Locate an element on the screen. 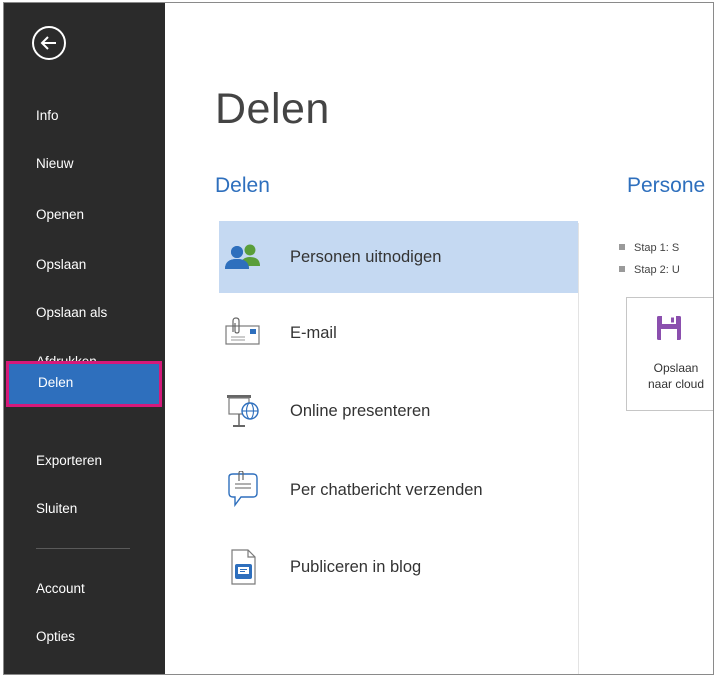  option-publish-blog: Publiceren in blog is located at coordinates (398, 567).